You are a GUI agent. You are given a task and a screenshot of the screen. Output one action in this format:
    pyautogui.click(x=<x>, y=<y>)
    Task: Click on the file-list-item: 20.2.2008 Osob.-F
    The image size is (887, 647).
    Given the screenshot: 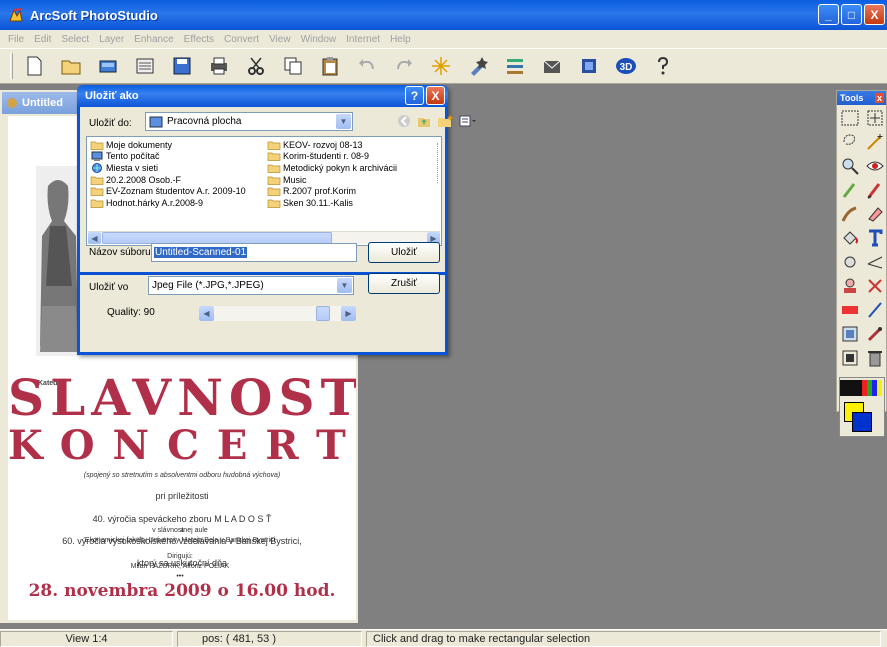 What is the action you would take?
    pyautogui.click(x=168, y=180)
    